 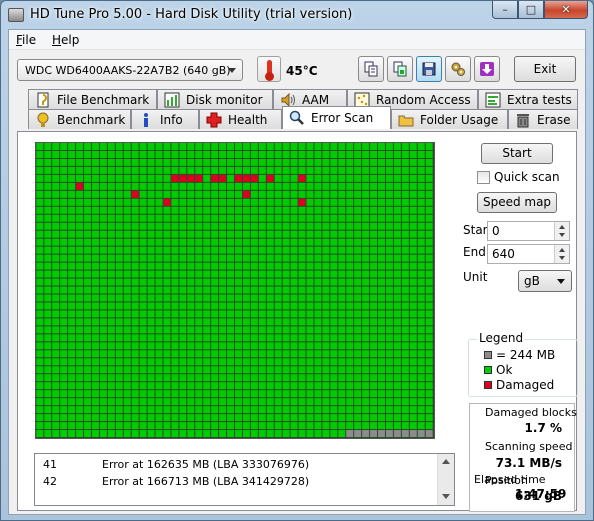 I want to click on tab-error-scan: Error Scan, so click(x=336, y=117).